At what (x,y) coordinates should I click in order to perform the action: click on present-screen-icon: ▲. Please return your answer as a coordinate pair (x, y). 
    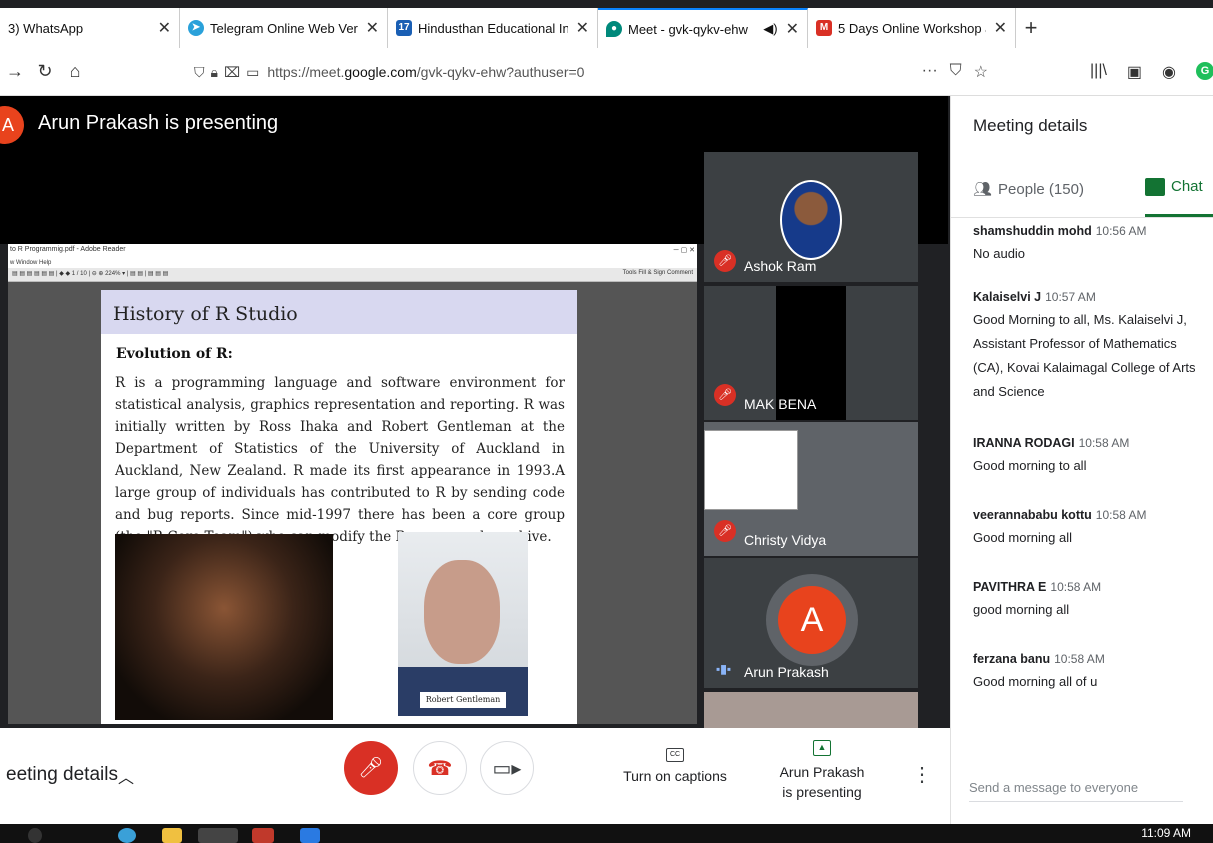
    Looking at the image, I should click on (822, 748).